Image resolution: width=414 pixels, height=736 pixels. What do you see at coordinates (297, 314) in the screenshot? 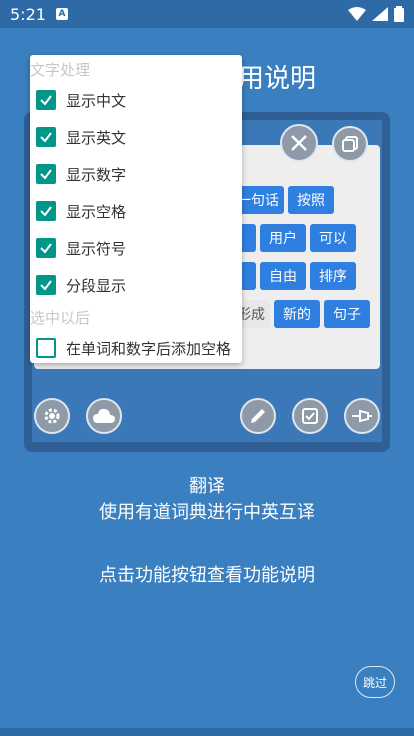
I see `word-chip: 新的` at bounding box center [297, 314].